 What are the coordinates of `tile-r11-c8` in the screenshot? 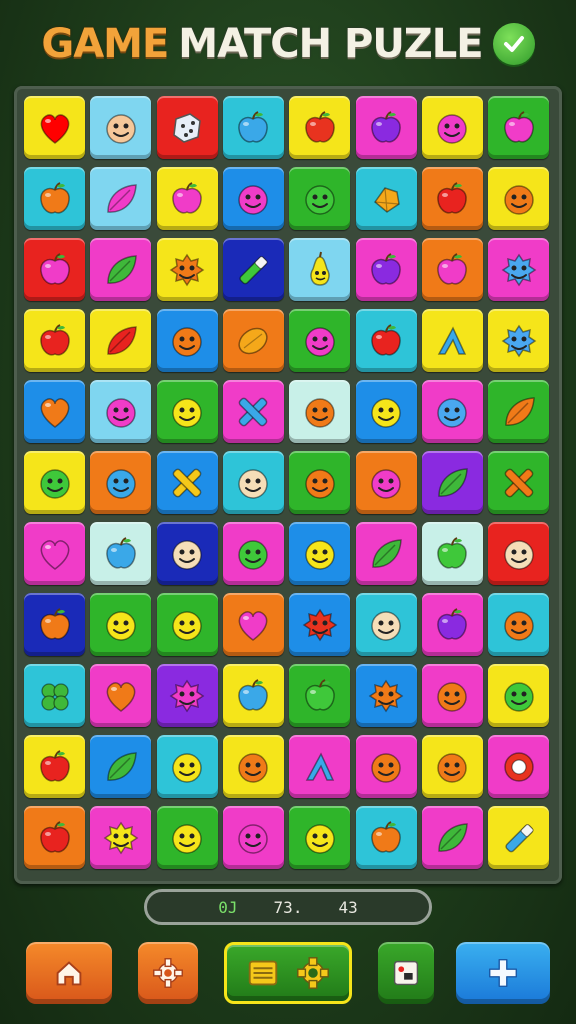 It's located at (519, 837).